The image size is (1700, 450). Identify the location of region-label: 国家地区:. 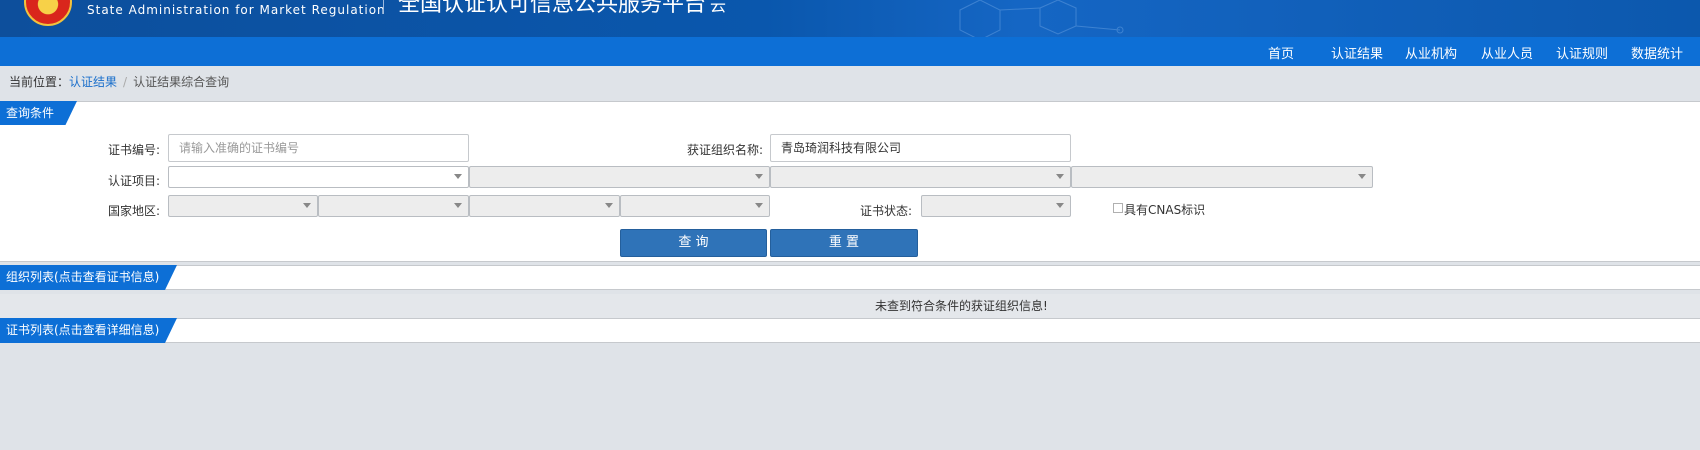
(133, 211).